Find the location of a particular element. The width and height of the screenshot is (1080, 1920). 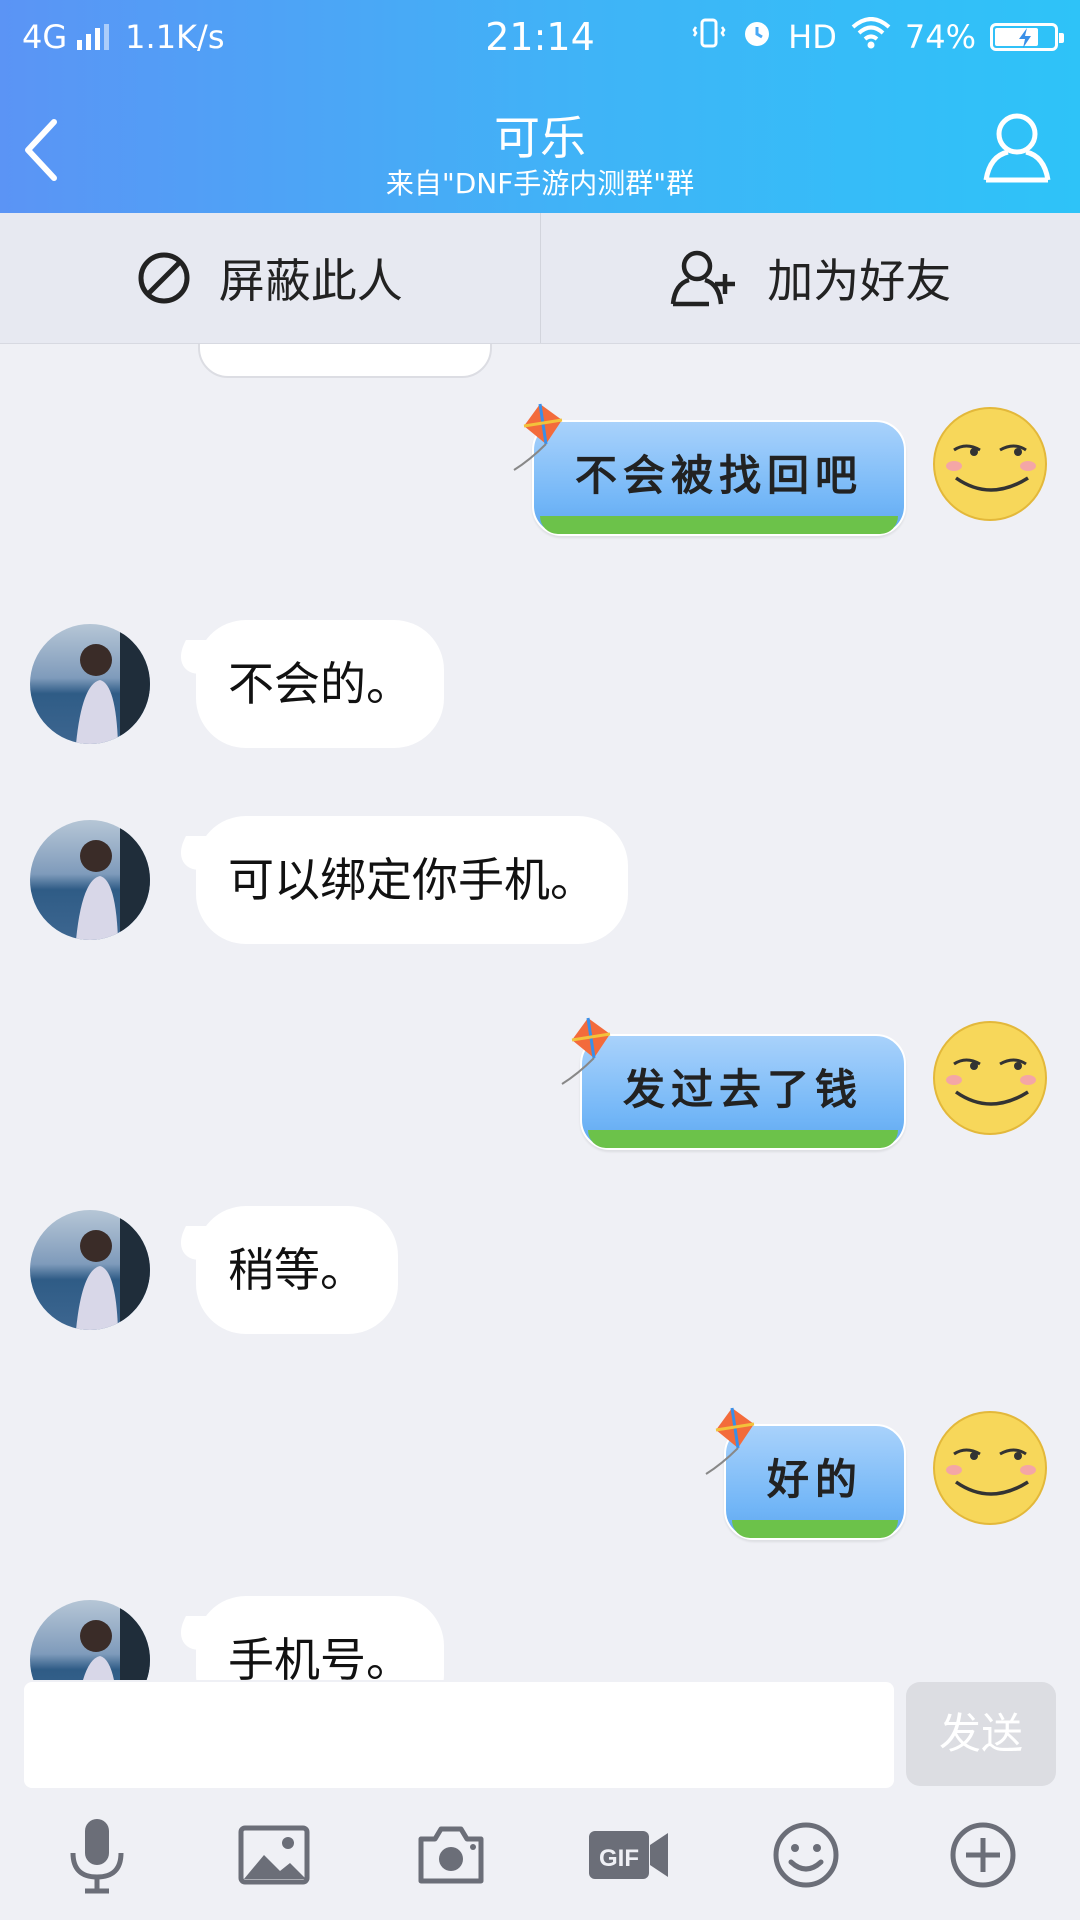

person-icon is located at coordinates (1017, 148).